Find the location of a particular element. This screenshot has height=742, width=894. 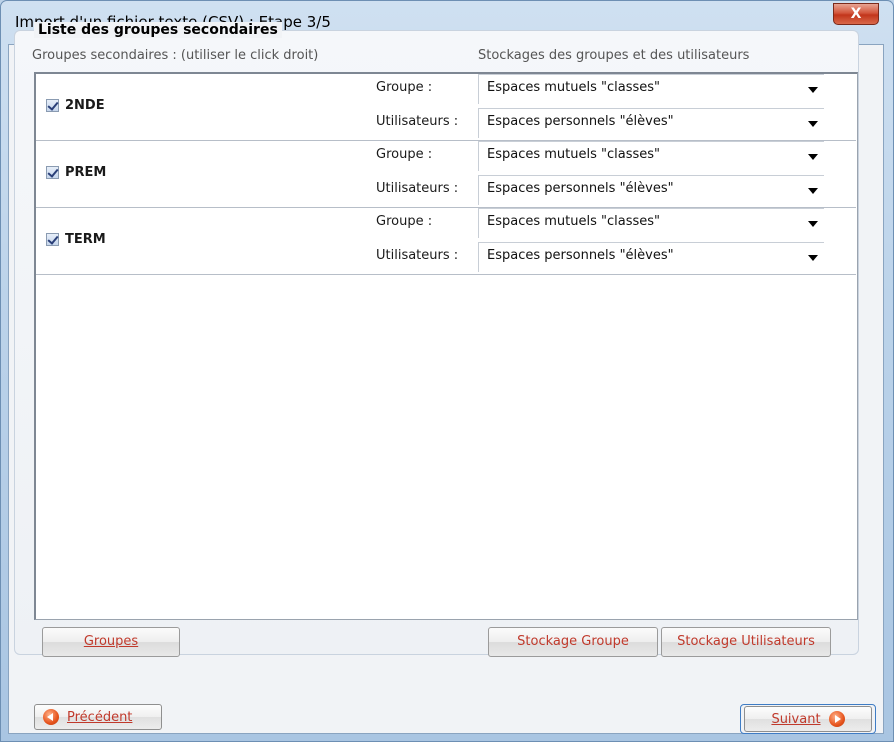

group-name-cell: TERM is located at coordinates (76, 239).